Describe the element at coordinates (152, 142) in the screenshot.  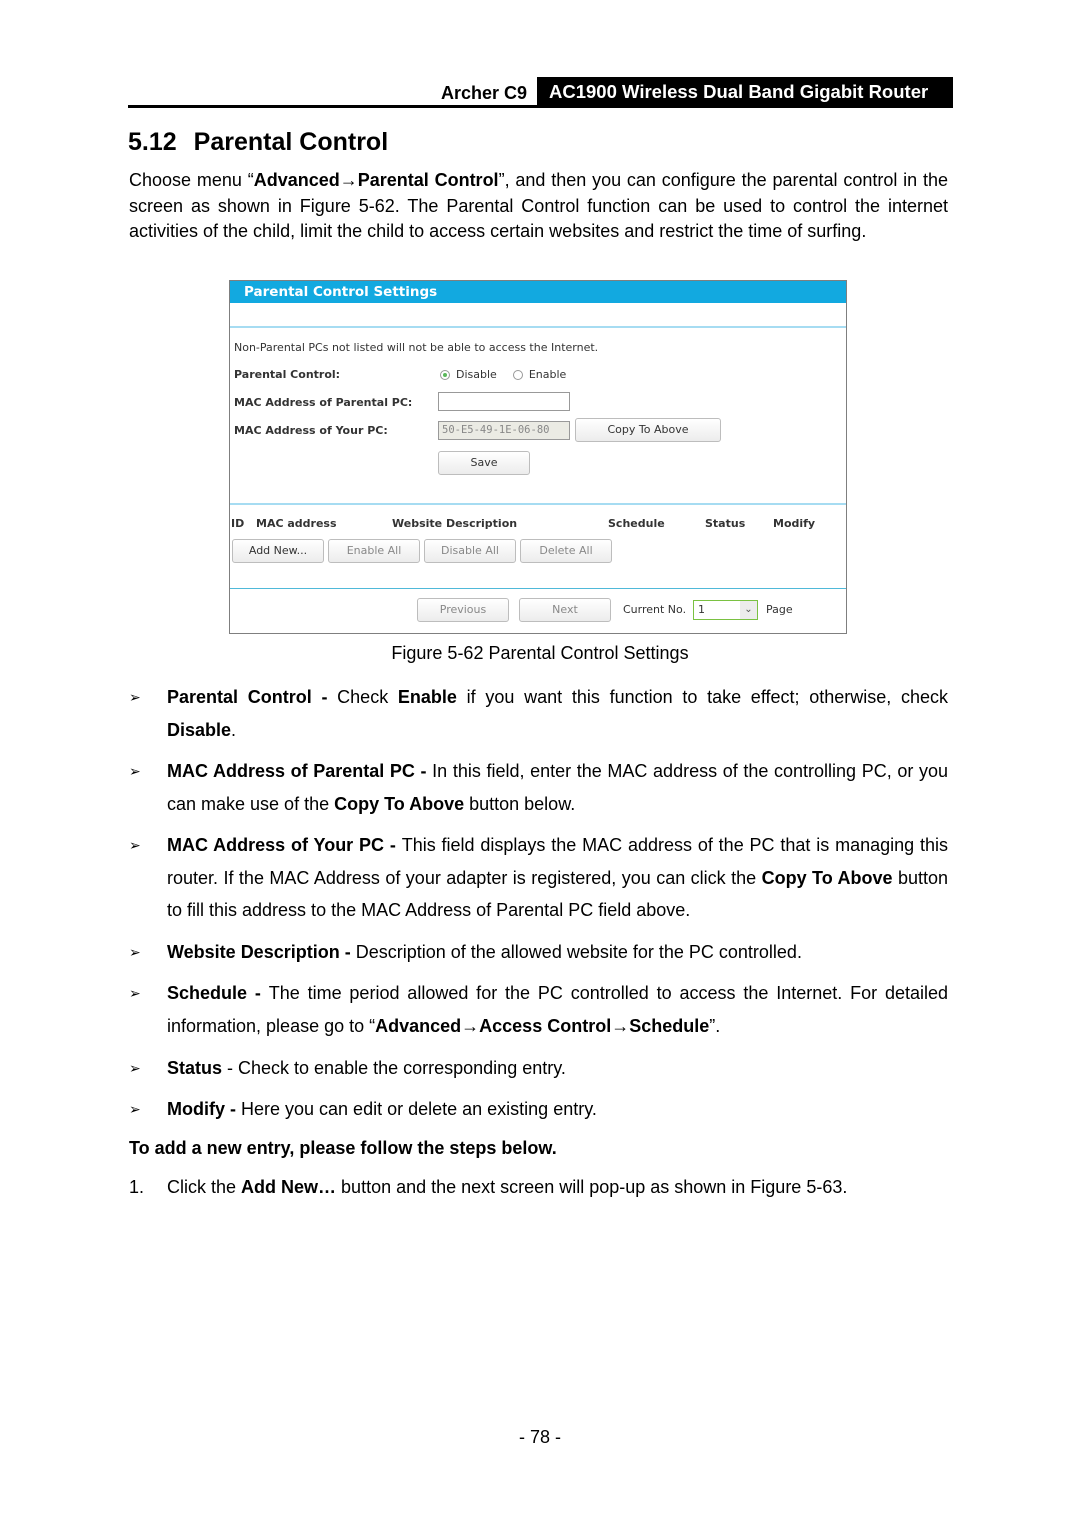
I see `section-number: 5.12` at that location.